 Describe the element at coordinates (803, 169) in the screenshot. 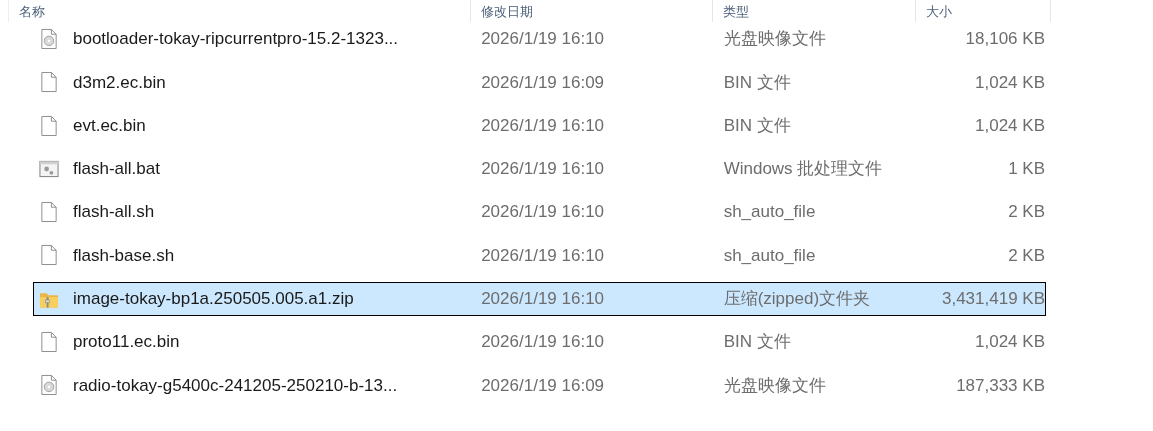

I see `file-type: Windows 批处理文件` at that location.